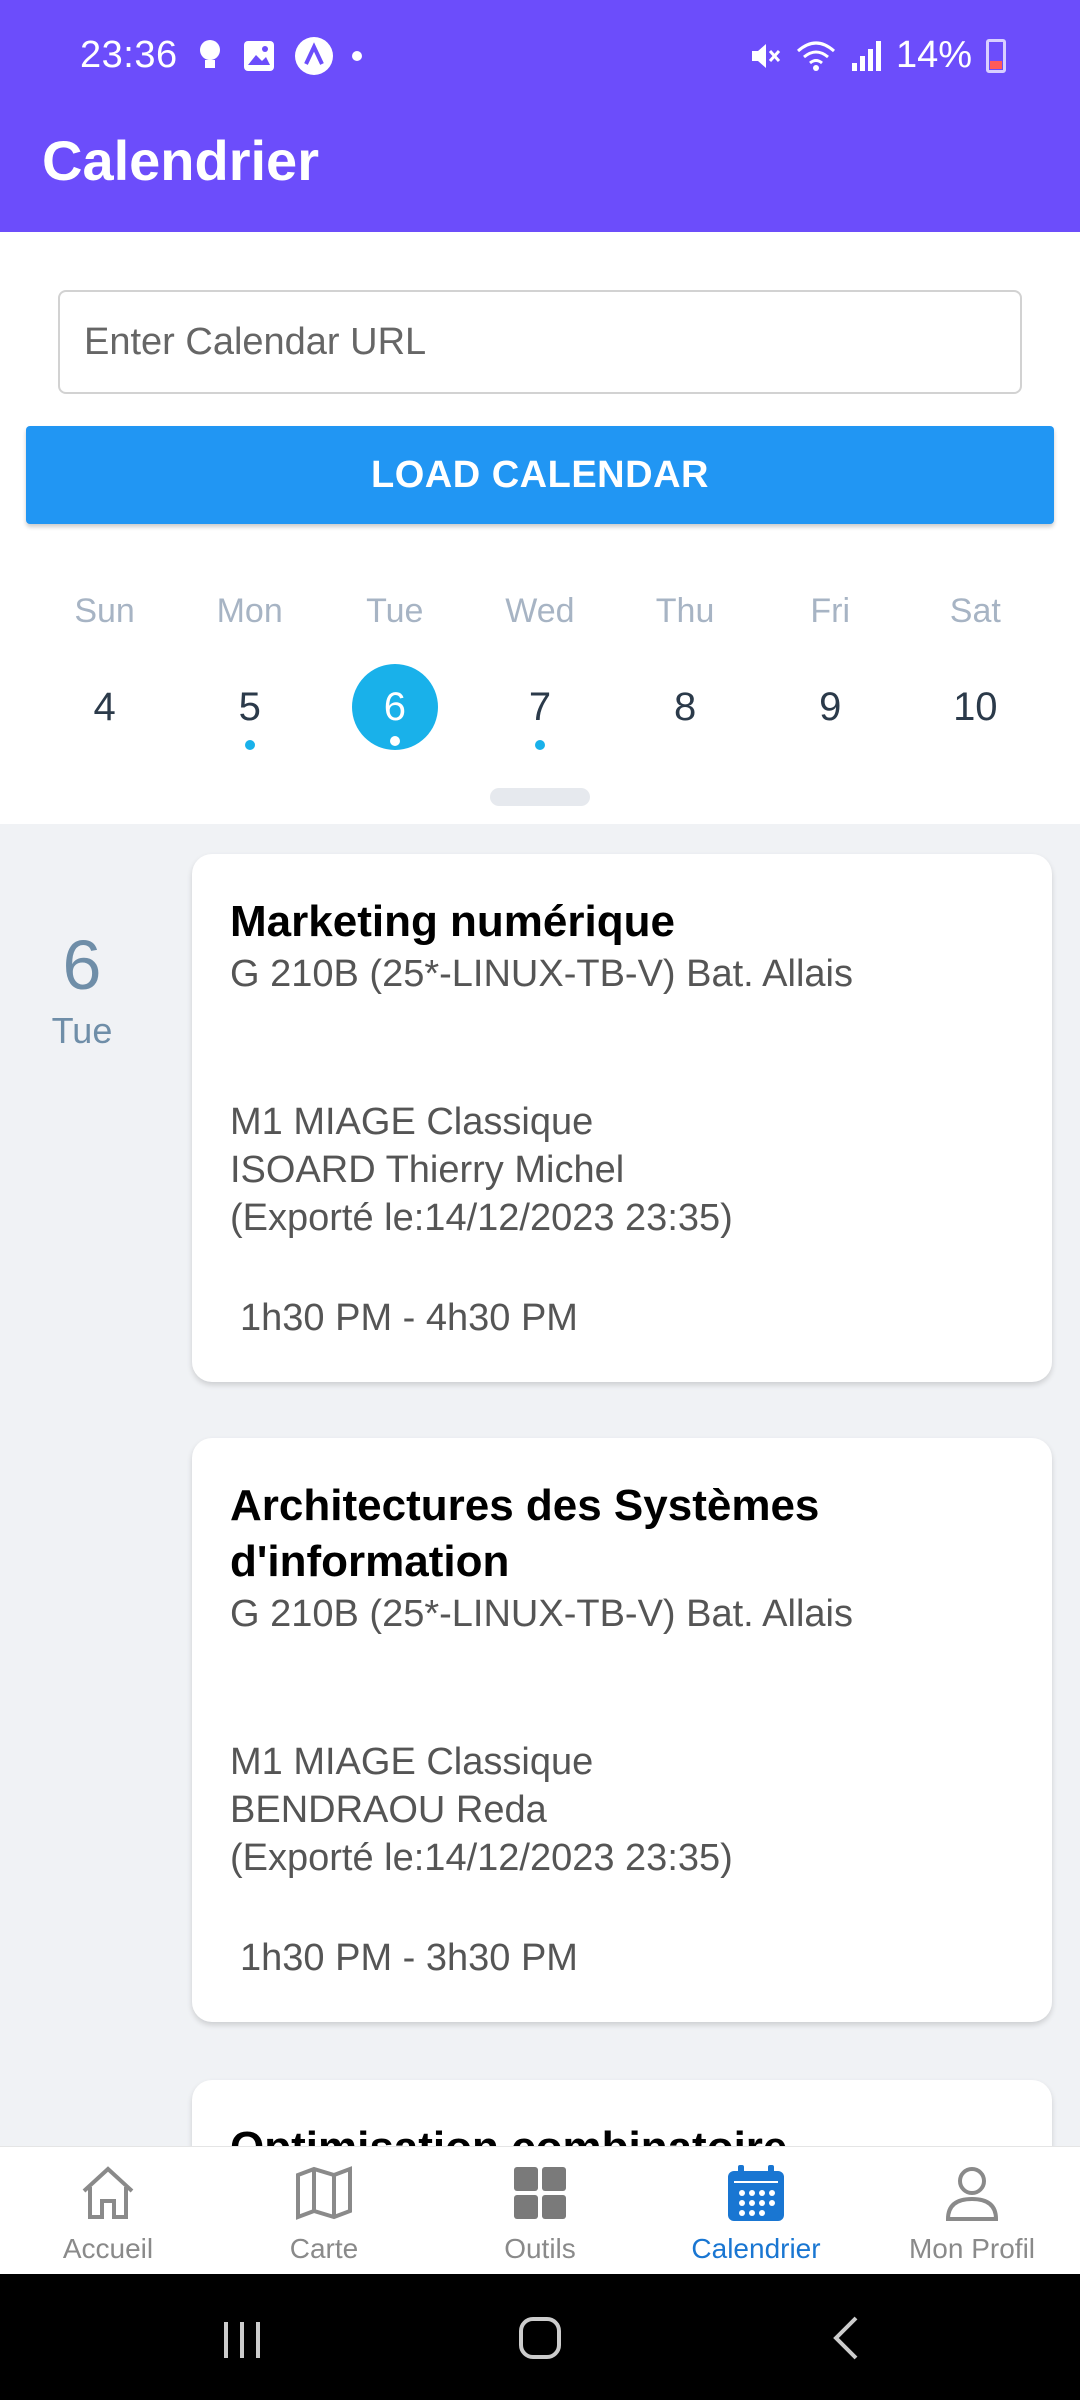  I want to click on dot-icon, so click(357, 56).